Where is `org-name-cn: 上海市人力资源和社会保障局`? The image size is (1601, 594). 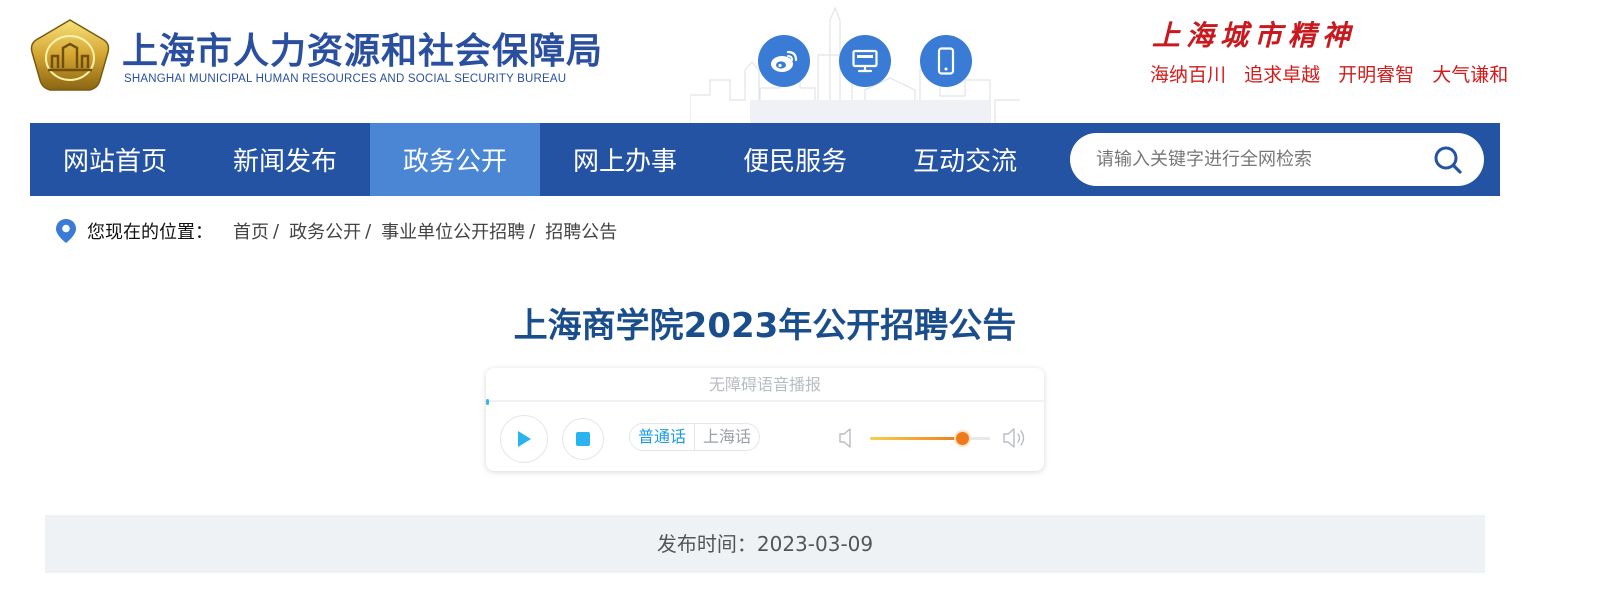 org-name-cn: 上海市人力资源和社会保障局 is located at coordinates (363, 51).